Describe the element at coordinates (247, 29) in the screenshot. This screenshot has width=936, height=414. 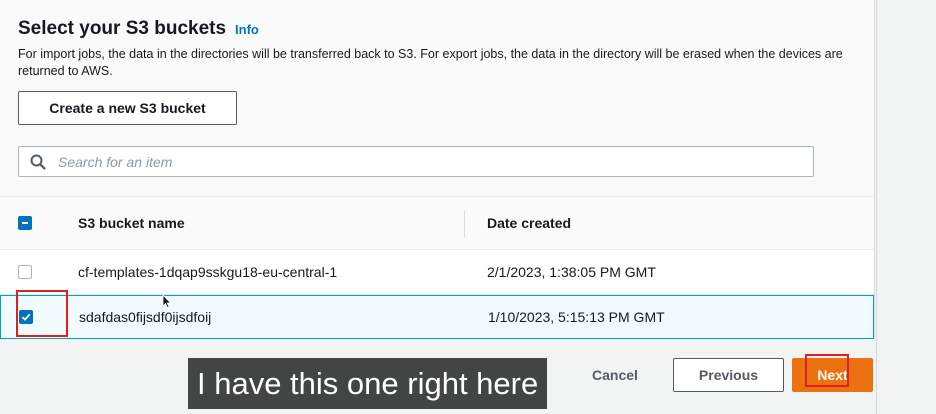
I see `info-link: Info` at that location.